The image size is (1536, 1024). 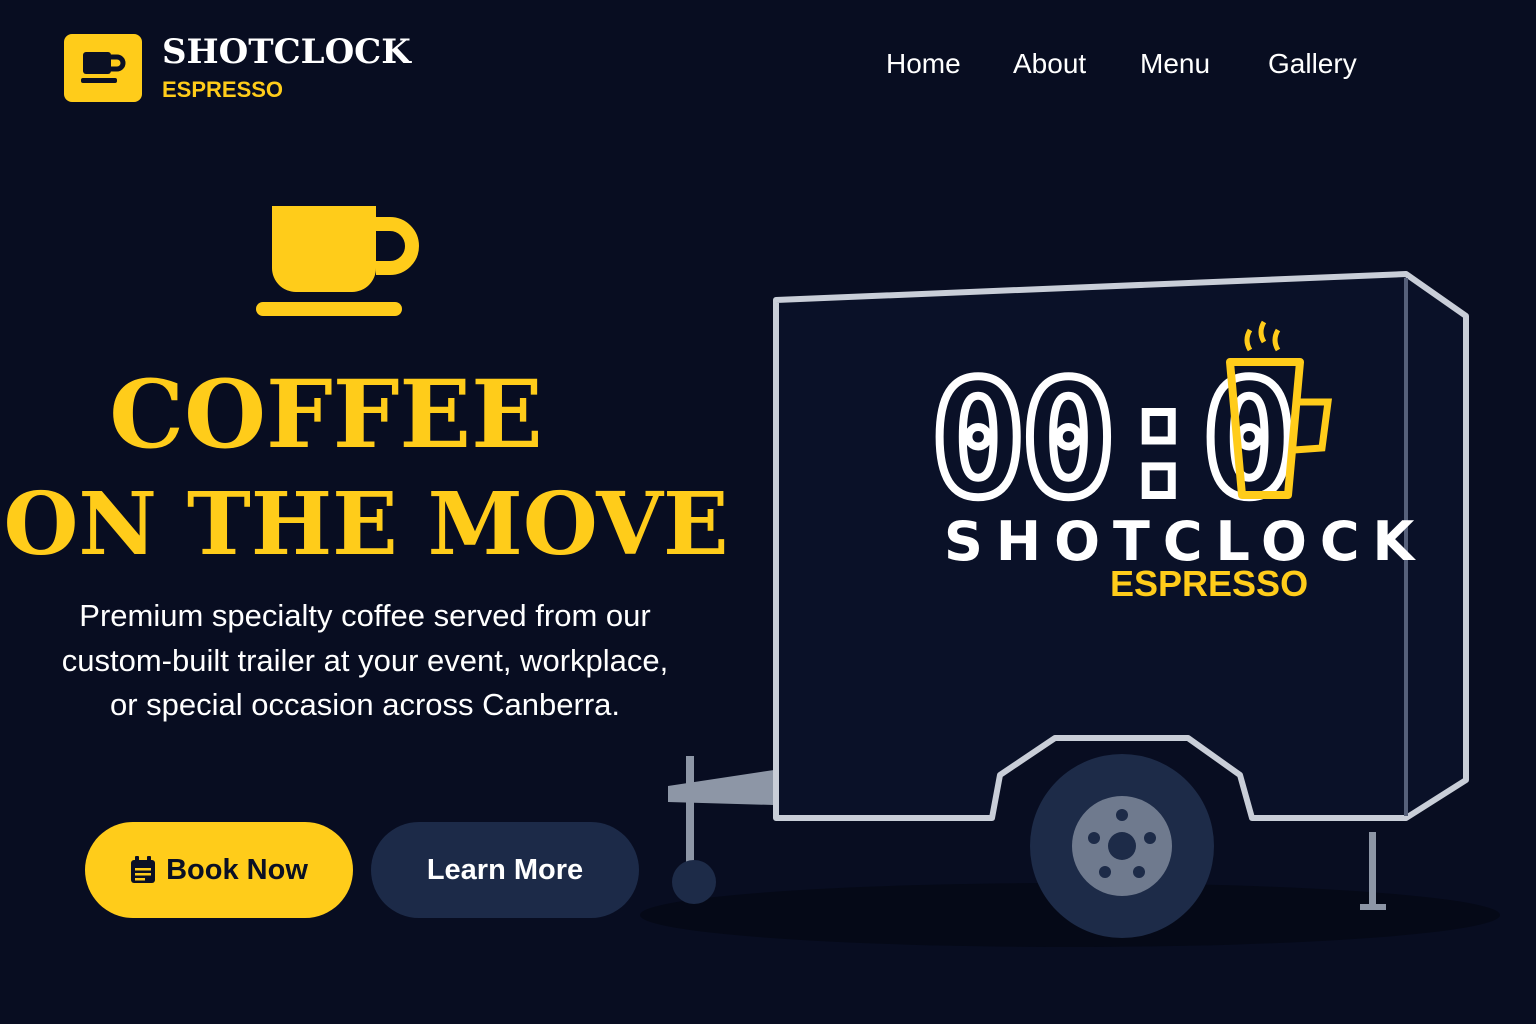 What do you see at coordinates (1312, 64) in the screenshot?
I see `nav-gallery: Gallery` at bounding box center [1312, 64].